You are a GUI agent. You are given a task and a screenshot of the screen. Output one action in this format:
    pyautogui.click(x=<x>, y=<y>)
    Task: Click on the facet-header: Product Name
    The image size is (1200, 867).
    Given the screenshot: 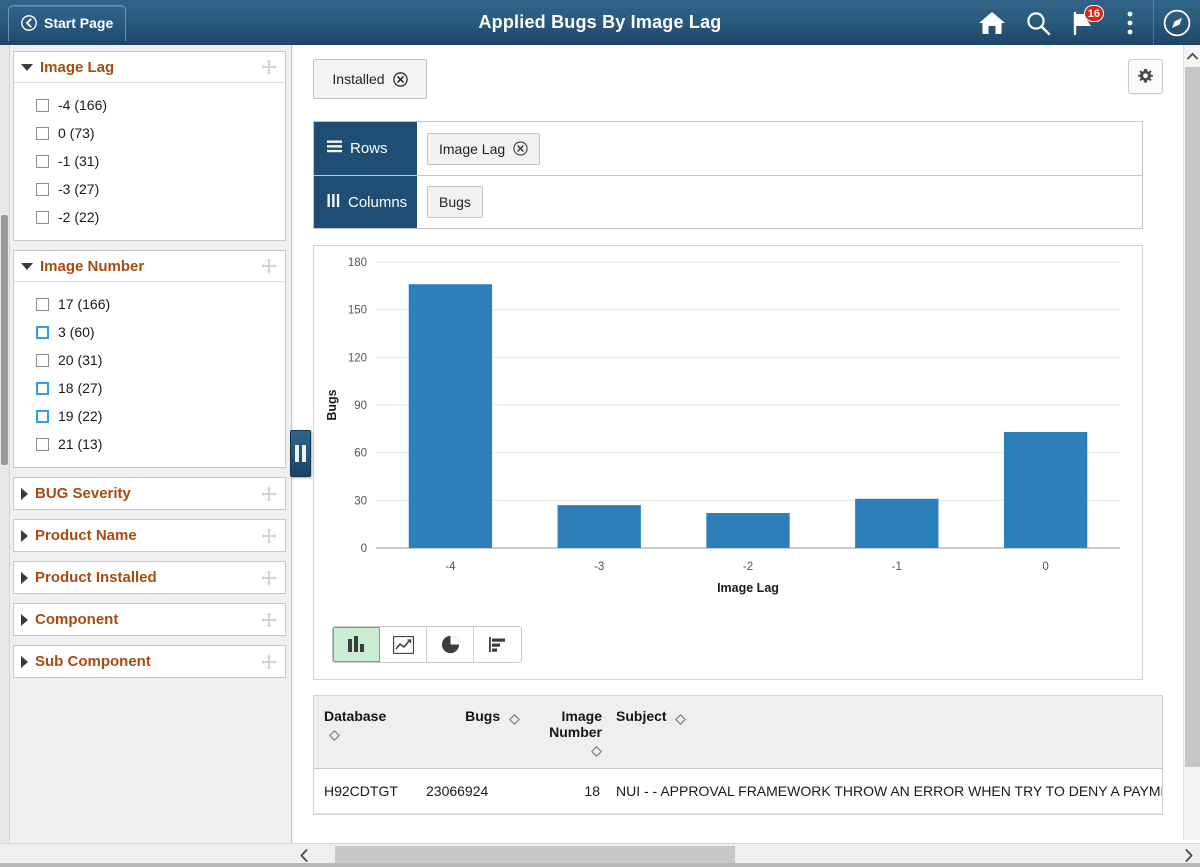 What is the action you would take?
    pyautogui.click(x=149, y=535)
    